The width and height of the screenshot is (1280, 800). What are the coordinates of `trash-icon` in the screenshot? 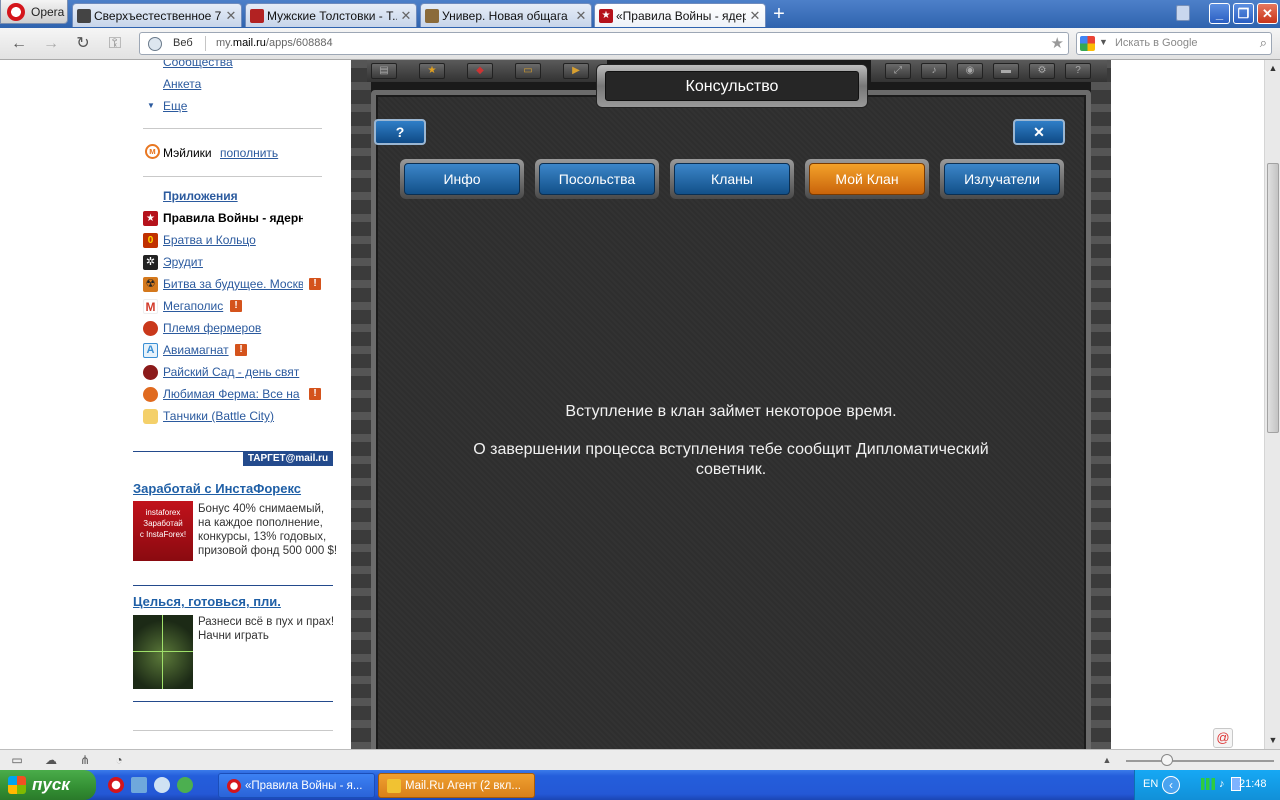 It's located at (1183, 13).